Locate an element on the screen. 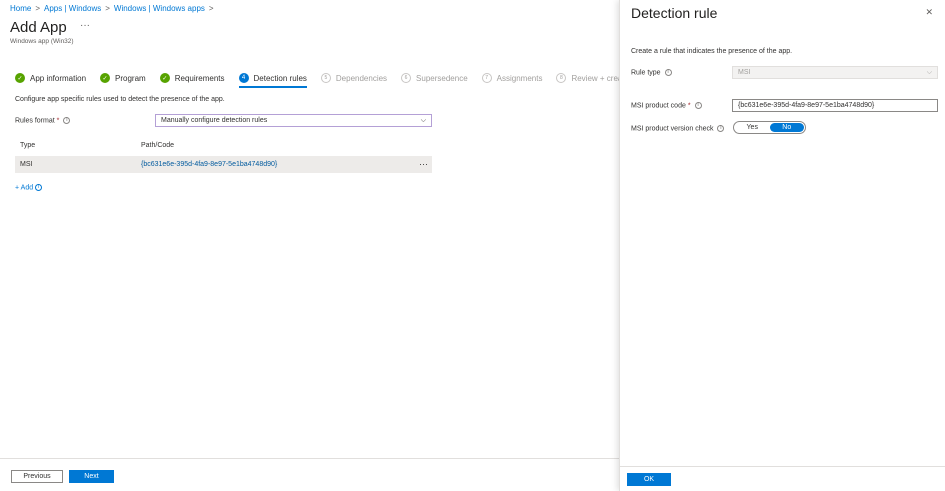  step-label: Assignments is located at coordinates (519, 78).